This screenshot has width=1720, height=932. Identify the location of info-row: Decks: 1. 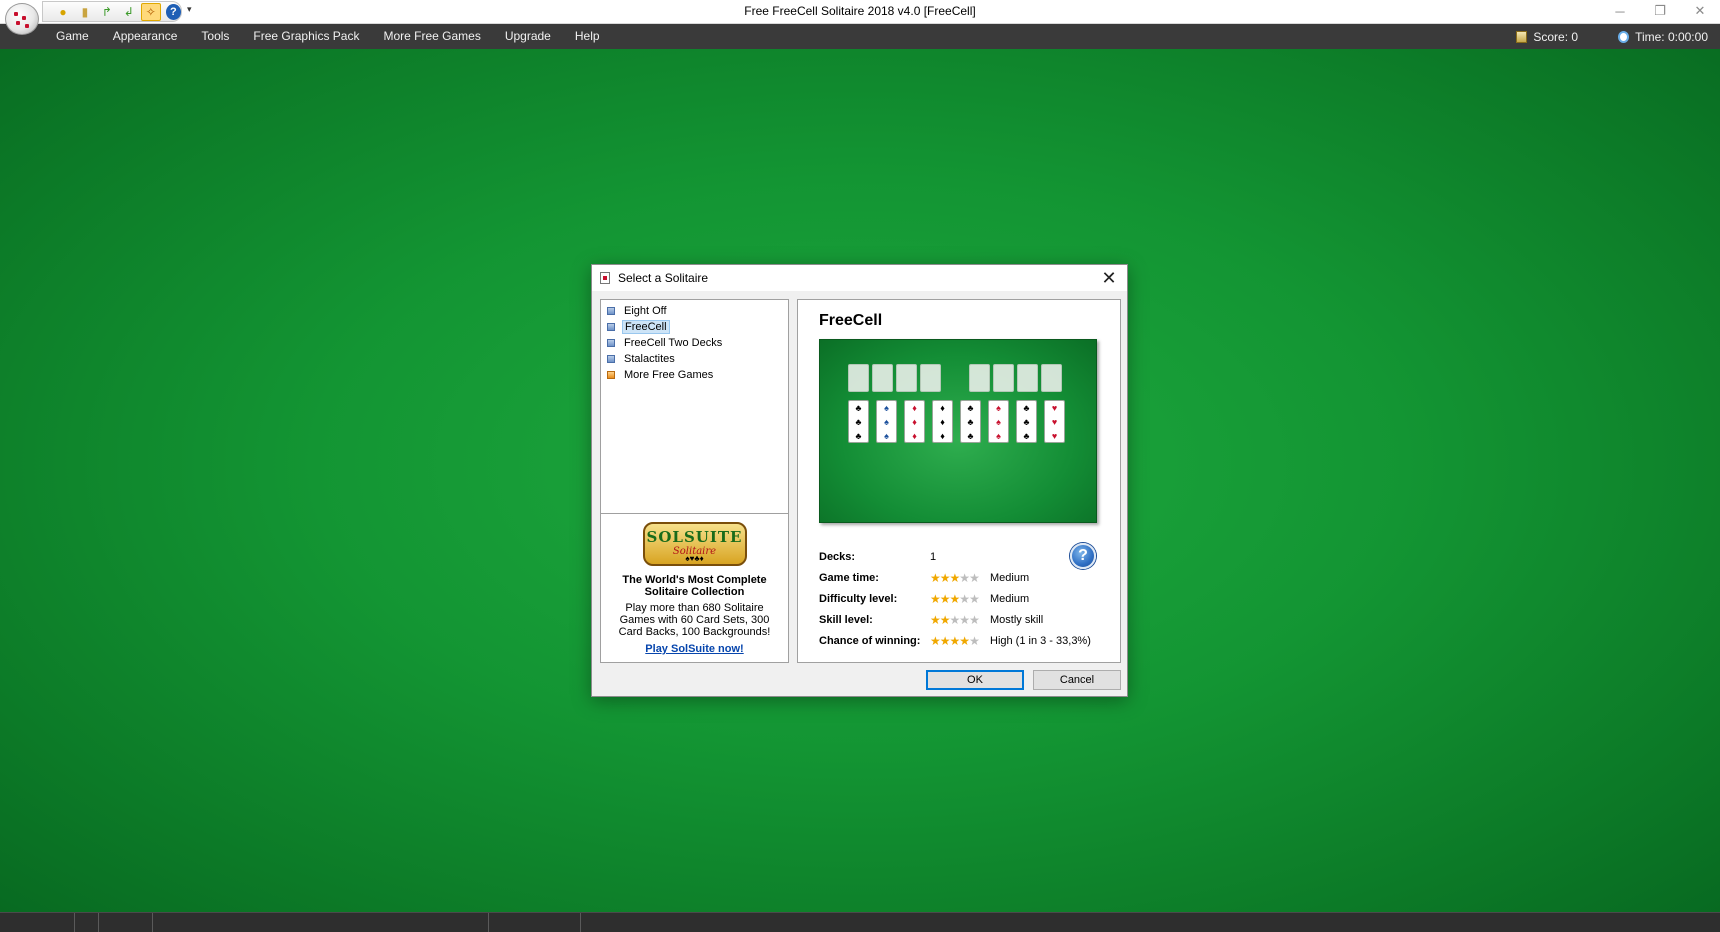
(877, 557).